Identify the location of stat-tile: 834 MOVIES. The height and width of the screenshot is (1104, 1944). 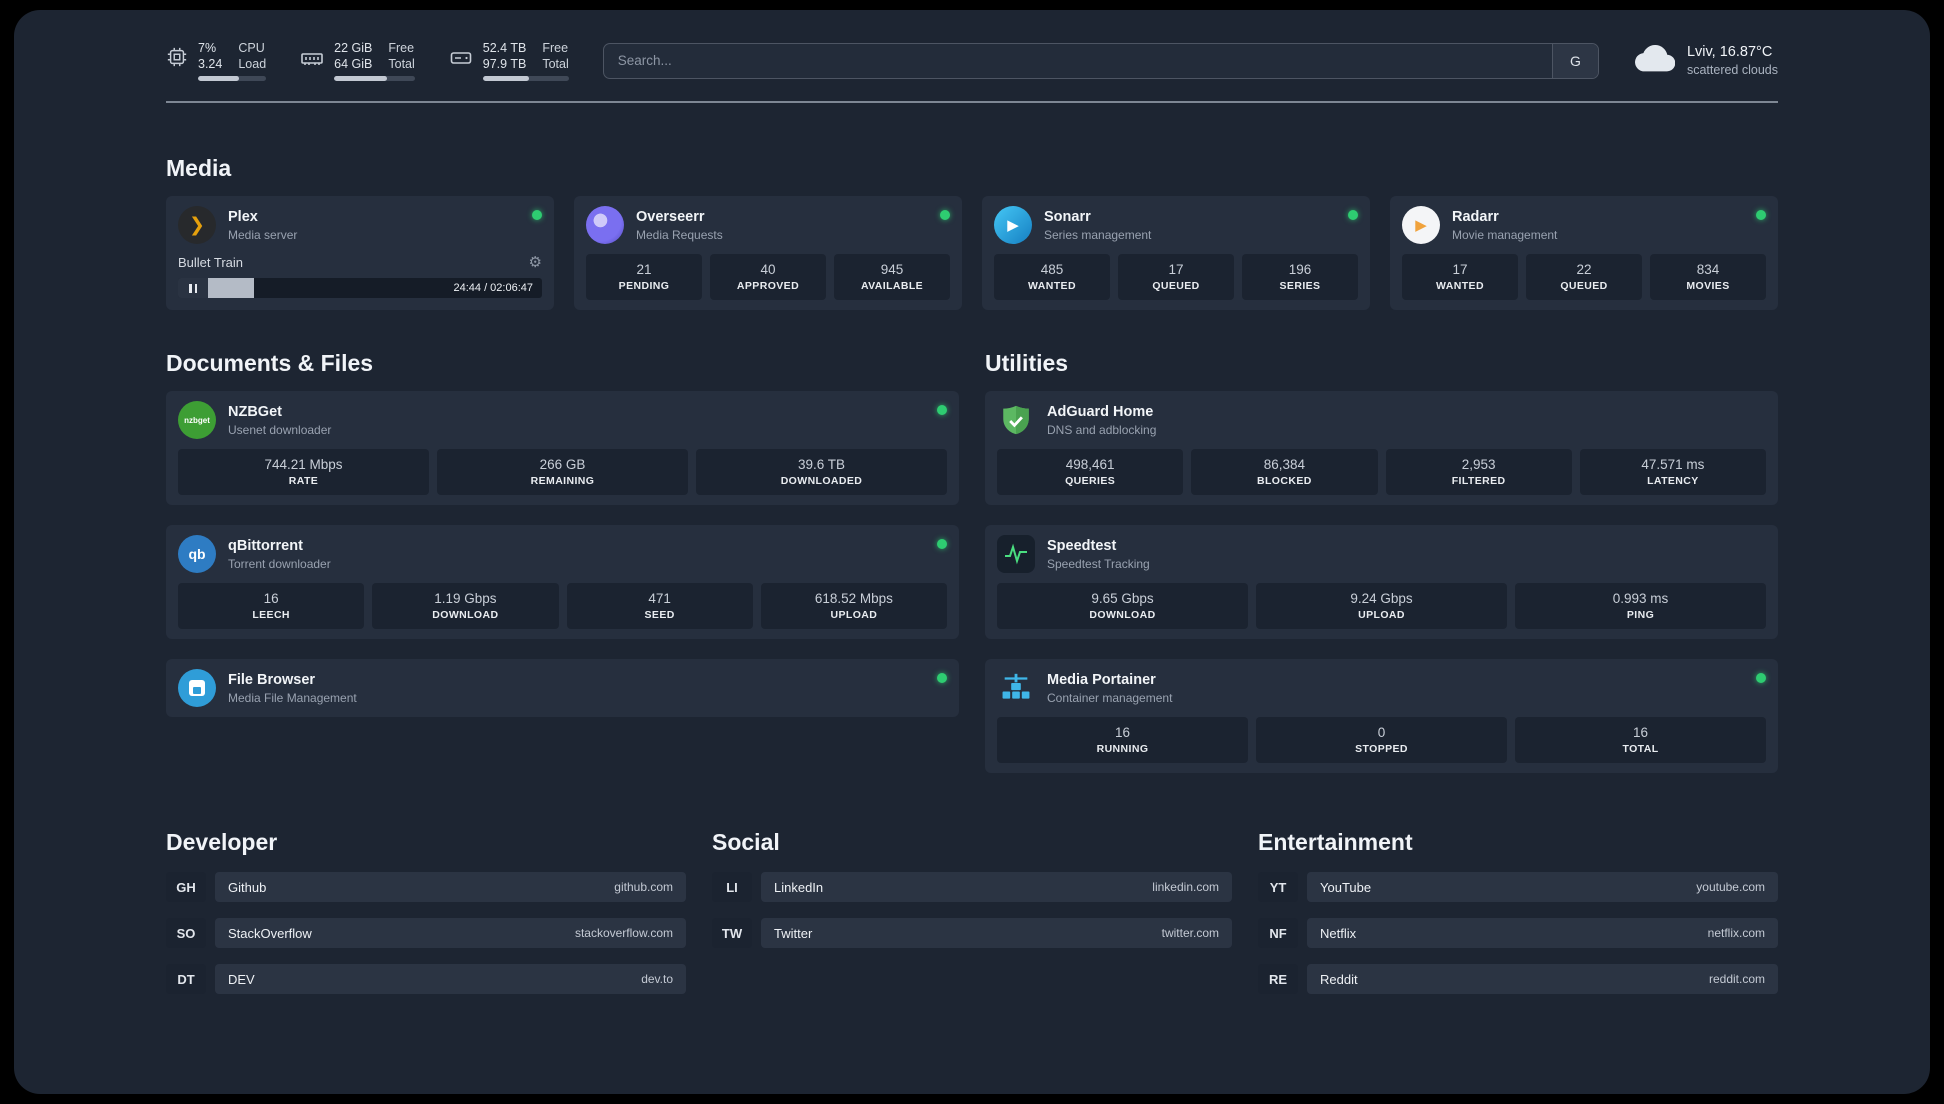
(1708, 277).